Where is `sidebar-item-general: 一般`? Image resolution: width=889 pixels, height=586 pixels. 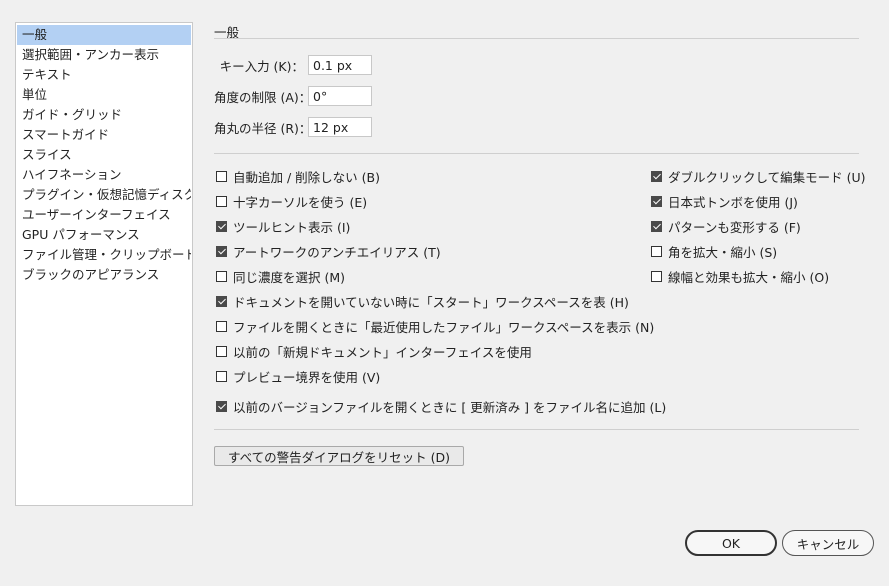
sidebar-item-general: 一般 is located at coordinates (104, 35).